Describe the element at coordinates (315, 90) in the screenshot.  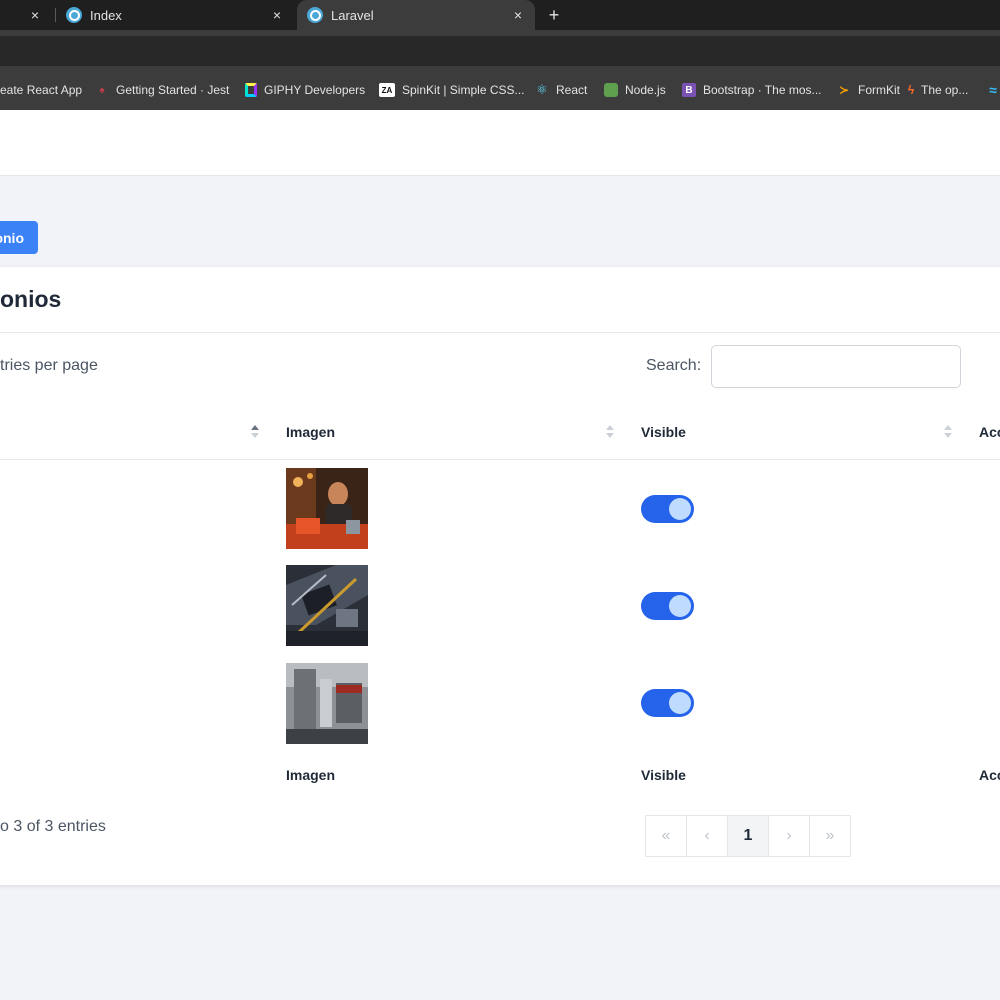
I see `bookmark-label: GIPHY Developers` at that location.